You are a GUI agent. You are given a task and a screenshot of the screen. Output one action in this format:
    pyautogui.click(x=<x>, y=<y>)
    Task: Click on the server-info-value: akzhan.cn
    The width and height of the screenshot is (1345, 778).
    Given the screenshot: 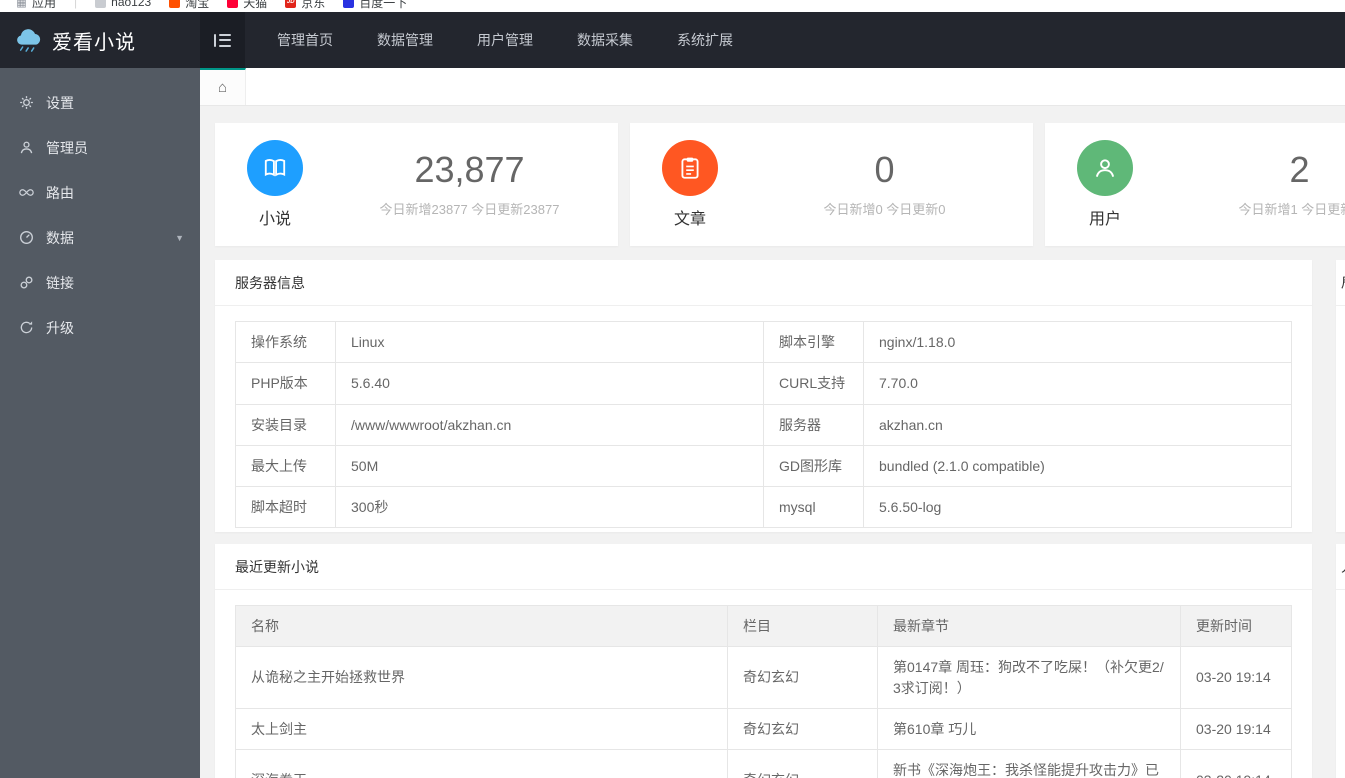 What is the action you would take?
    pyautogui.click(x=1077, y=424)
    